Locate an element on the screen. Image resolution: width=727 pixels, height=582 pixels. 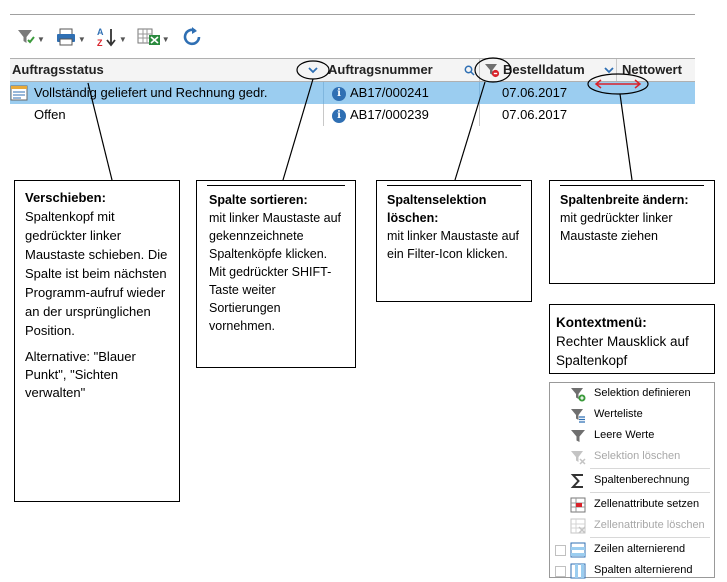
order-number-cell: i AB17/000241 is located at coordinates (380, 93).